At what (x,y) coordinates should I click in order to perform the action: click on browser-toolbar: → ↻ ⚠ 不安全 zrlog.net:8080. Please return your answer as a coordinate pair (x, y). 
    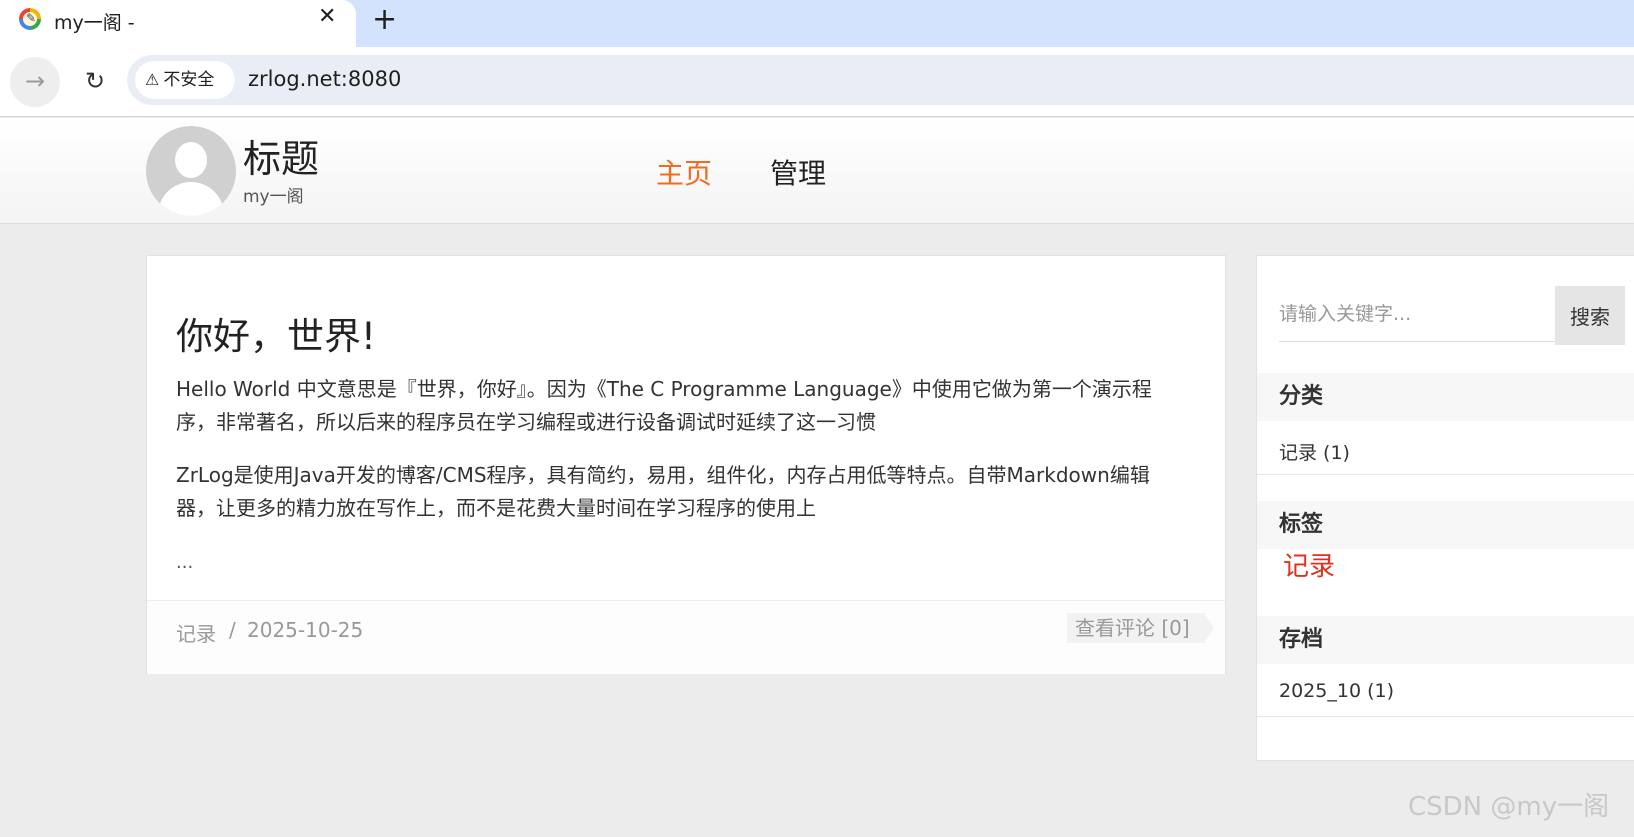
    Looking at the image, I should click on (817, 82).